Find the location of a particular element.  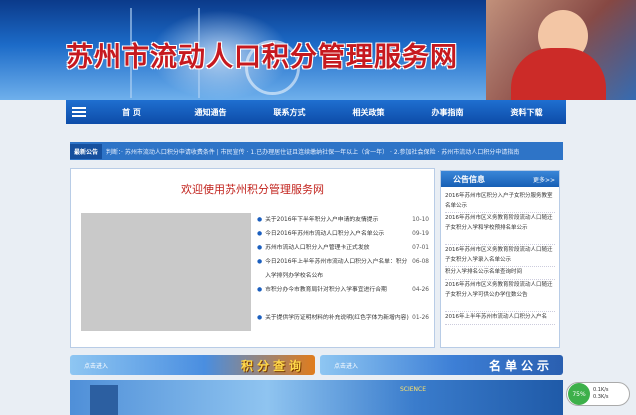

announcement-item: 2016年苏州市区义务教育阶段流动人口随迁子女积分入学可供公办学位数公告 is located at coordinates (500, 296).